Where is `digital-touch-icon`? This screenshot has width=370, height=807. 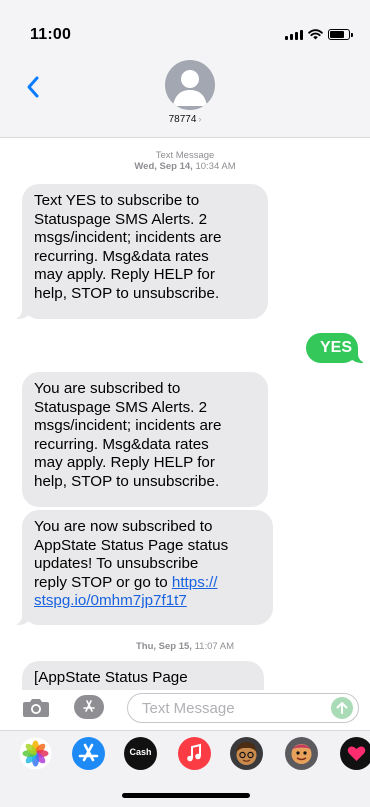
digital-touch-icon is located at coordinates (355, 753).